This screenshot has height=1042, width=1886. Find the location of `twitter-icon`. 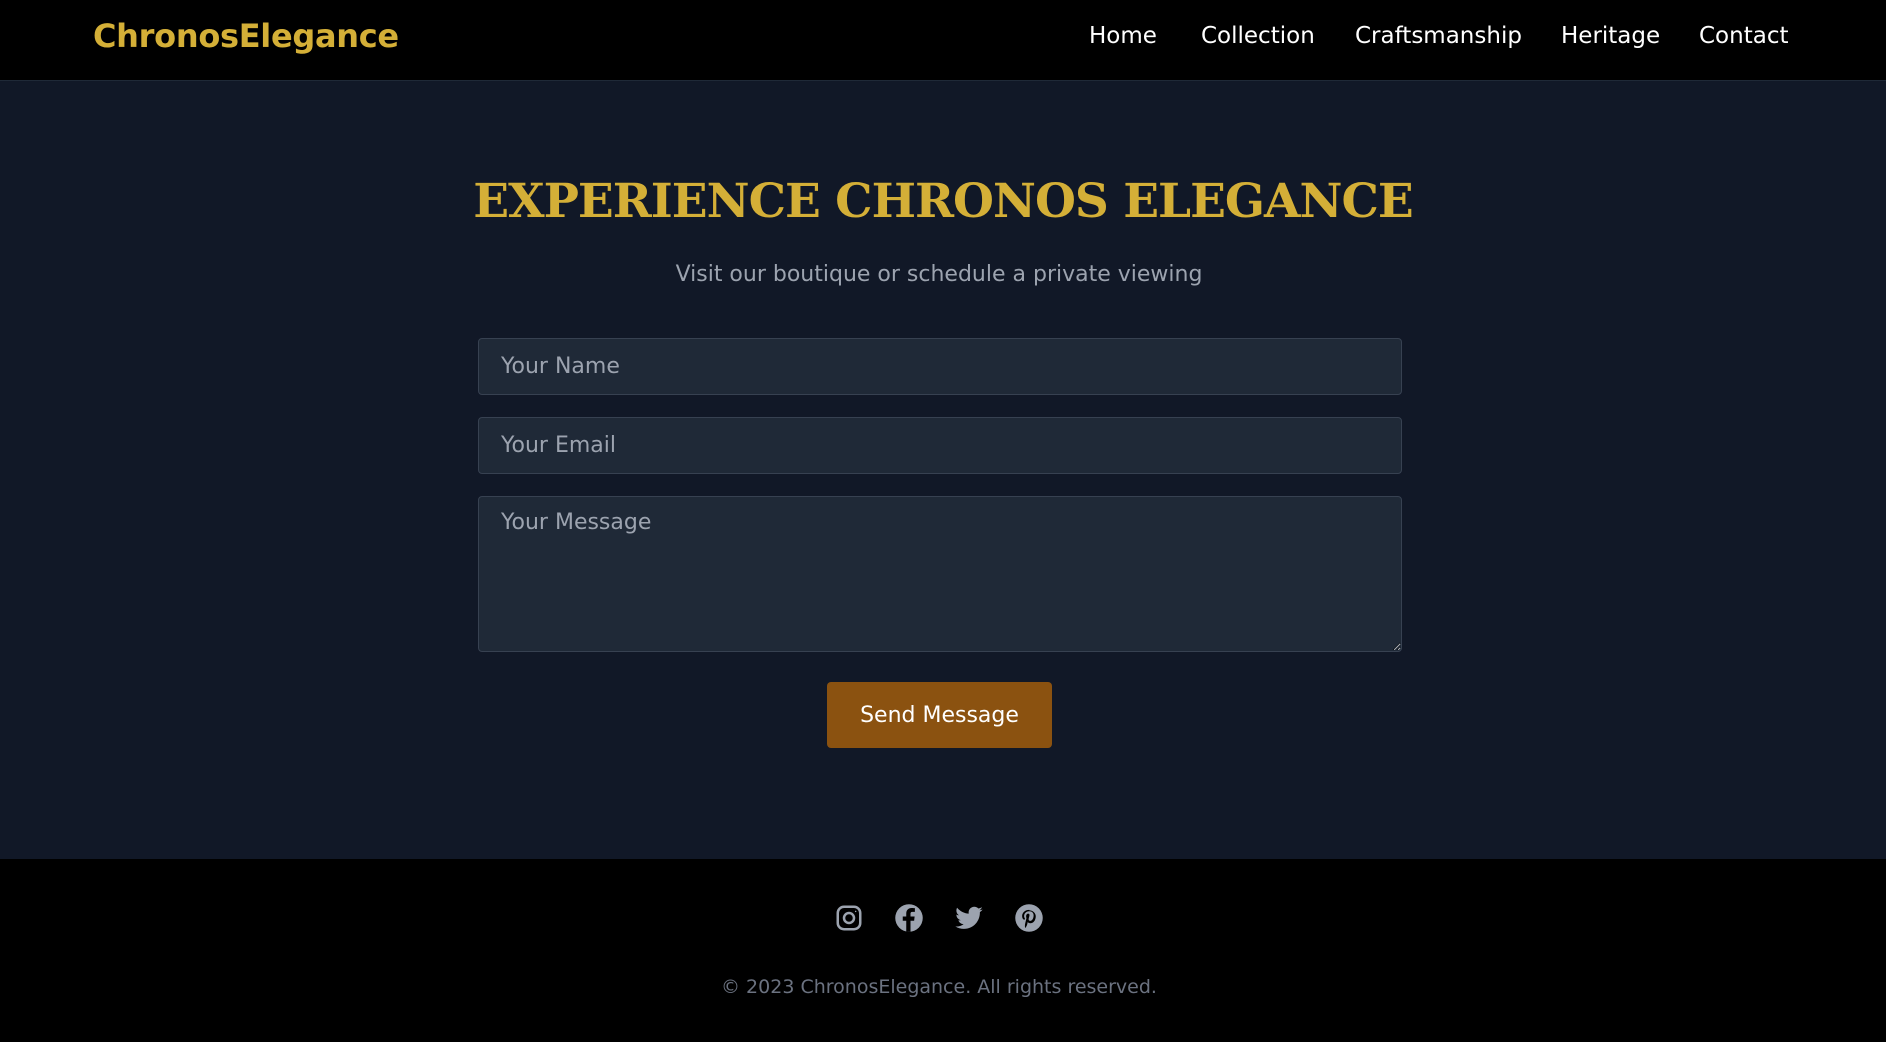

twitter-icon is located at coordinates (969, 918).